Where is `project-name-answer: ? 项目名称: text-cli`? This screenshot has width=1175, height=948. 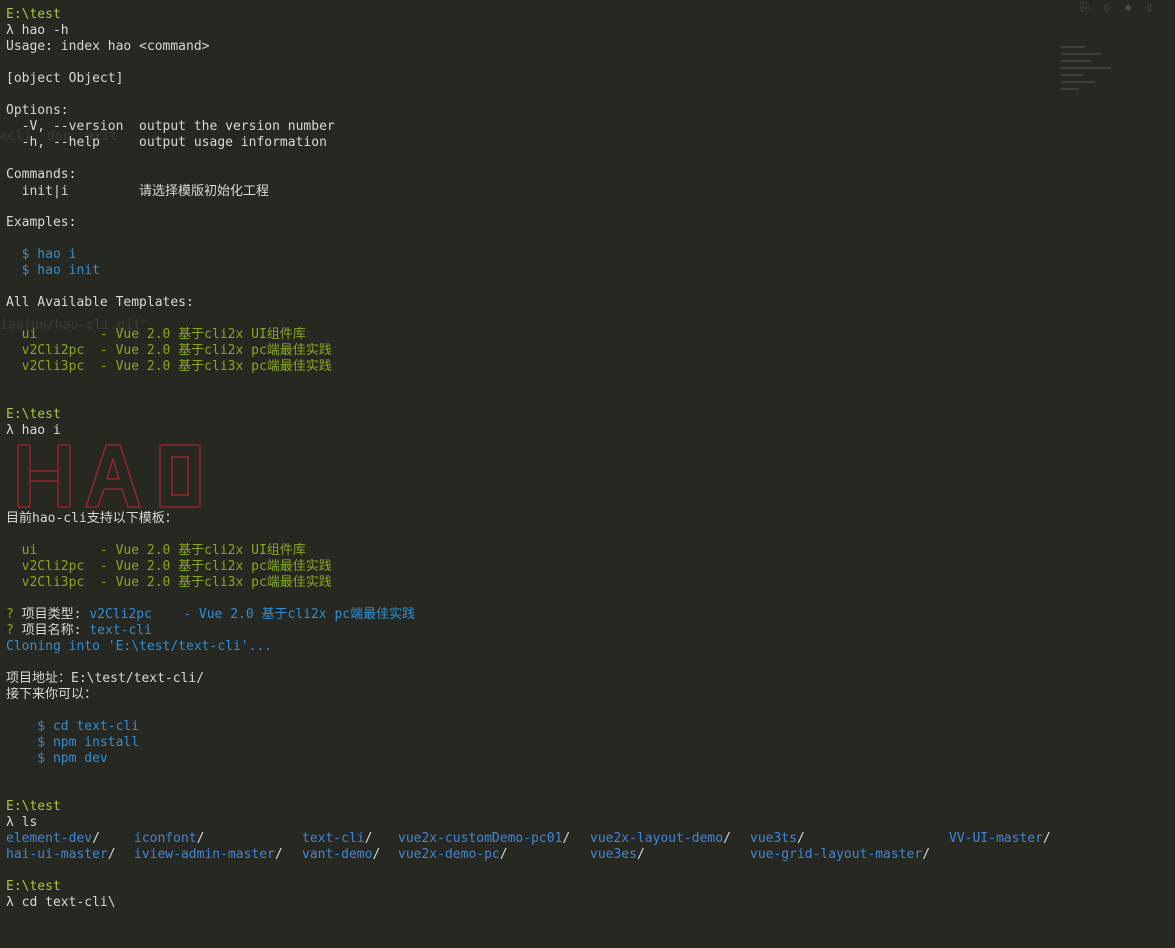 project-name-answer: ? 项目名称: text-cli is located at coordinates (590, 631).